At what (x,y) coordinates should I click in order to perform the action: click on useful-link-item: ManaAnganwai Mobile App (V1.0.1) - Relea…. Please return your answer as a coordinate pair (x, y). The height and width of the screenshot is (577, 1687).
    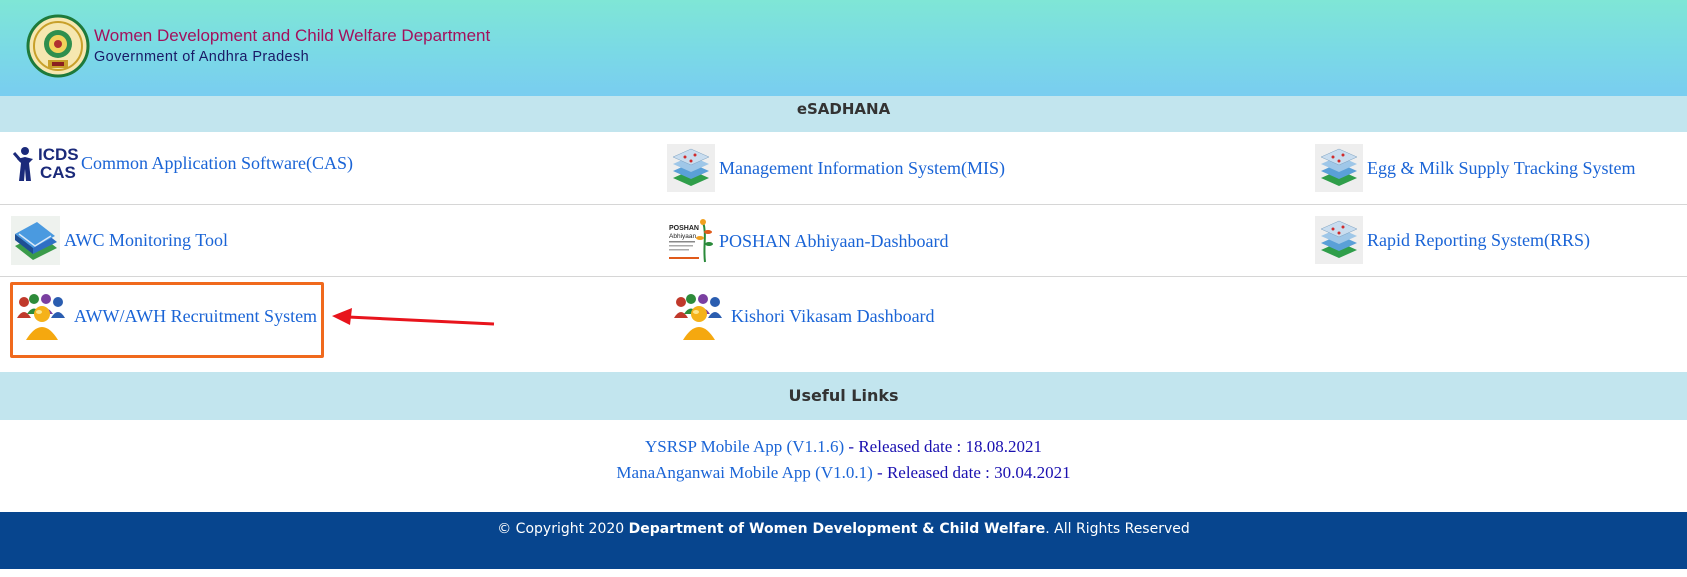
    Looking at the image, I should click on (843, 473).